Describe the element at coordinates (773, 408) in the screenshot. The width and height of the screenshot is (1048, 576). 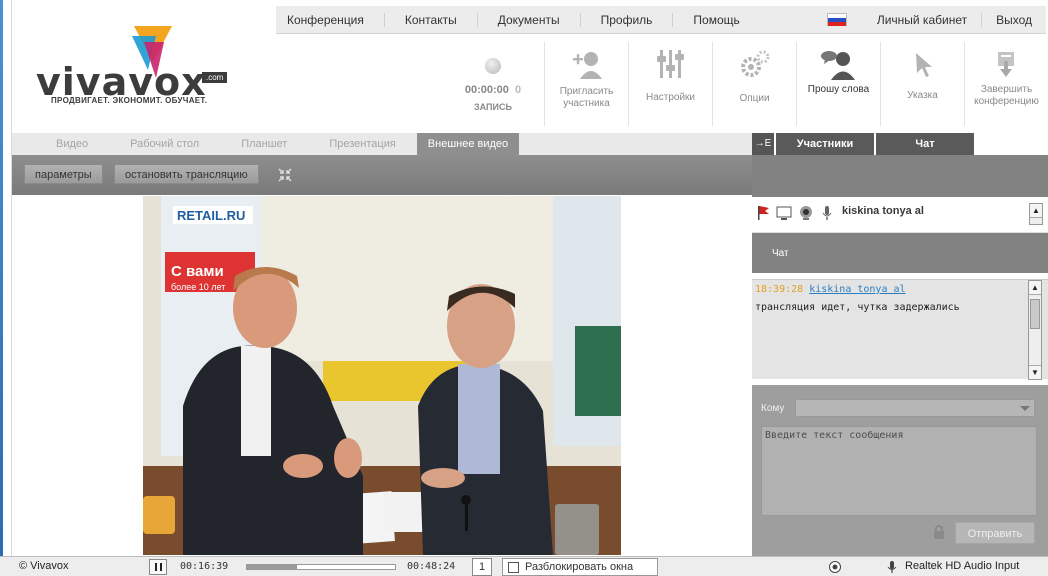
I see `recipient-label: Кому` at that location.